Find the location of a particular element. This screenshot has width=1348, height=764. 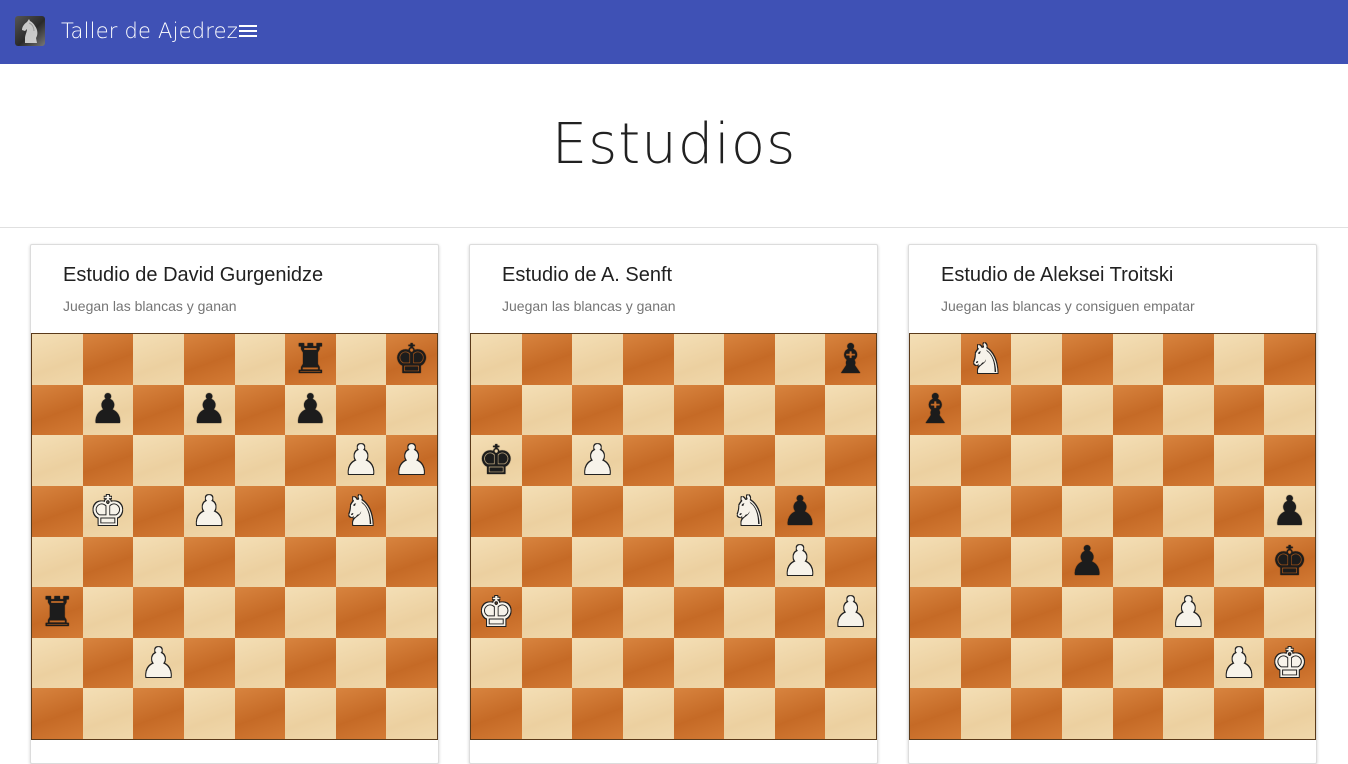

study-title: Estudio de A. Senft is located at coordinates (673, 275).